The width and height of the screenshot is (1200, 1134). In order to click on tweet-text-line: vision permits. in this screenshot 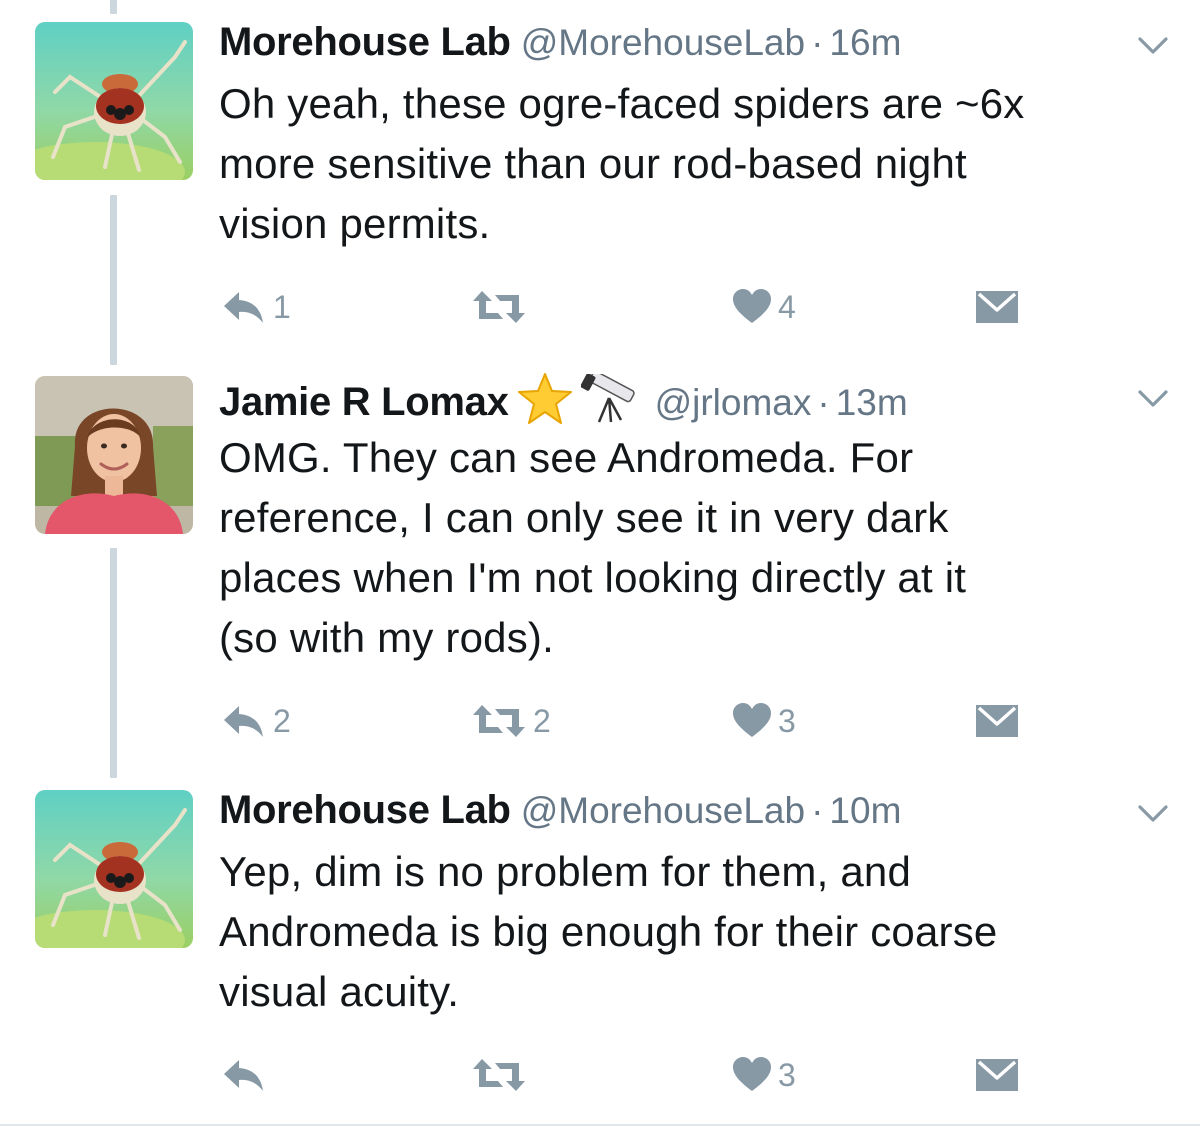, I will do `click(355, 223)`.